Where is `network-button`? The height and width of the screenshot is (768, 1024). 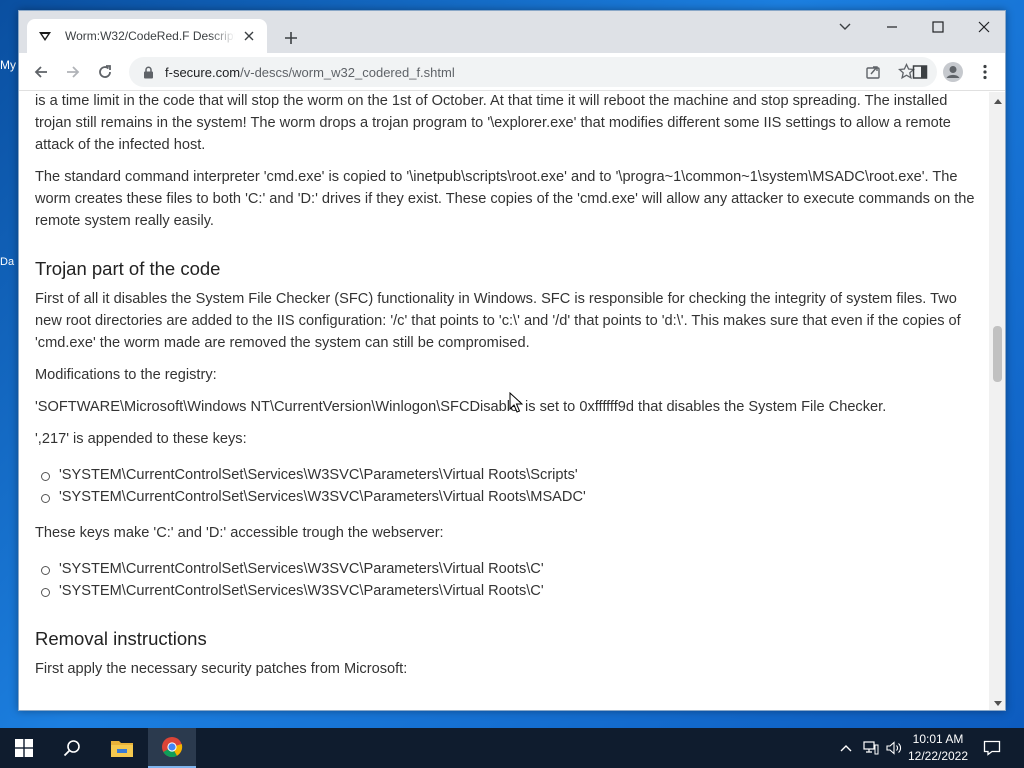
network-button is located at coordinates (871, 748).